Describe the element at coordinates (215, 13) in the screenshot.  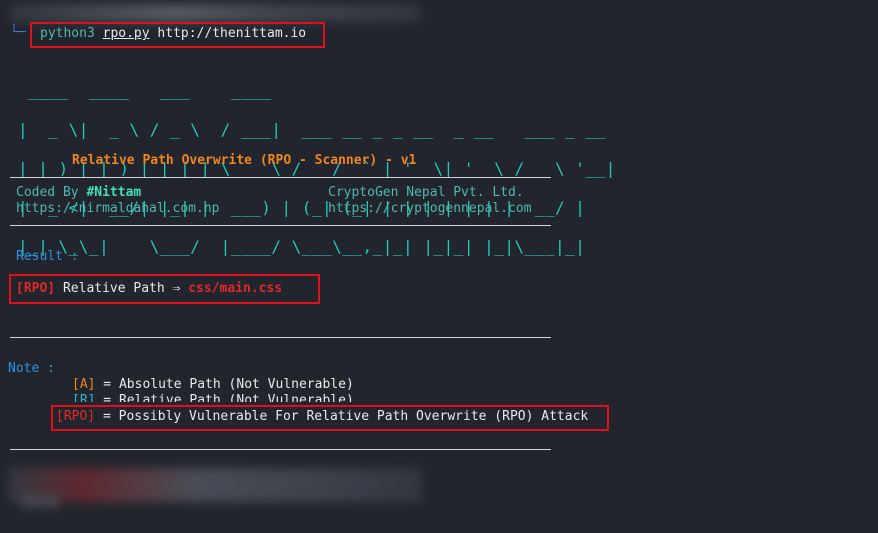
I see `redacted-prompt-header` at that location.